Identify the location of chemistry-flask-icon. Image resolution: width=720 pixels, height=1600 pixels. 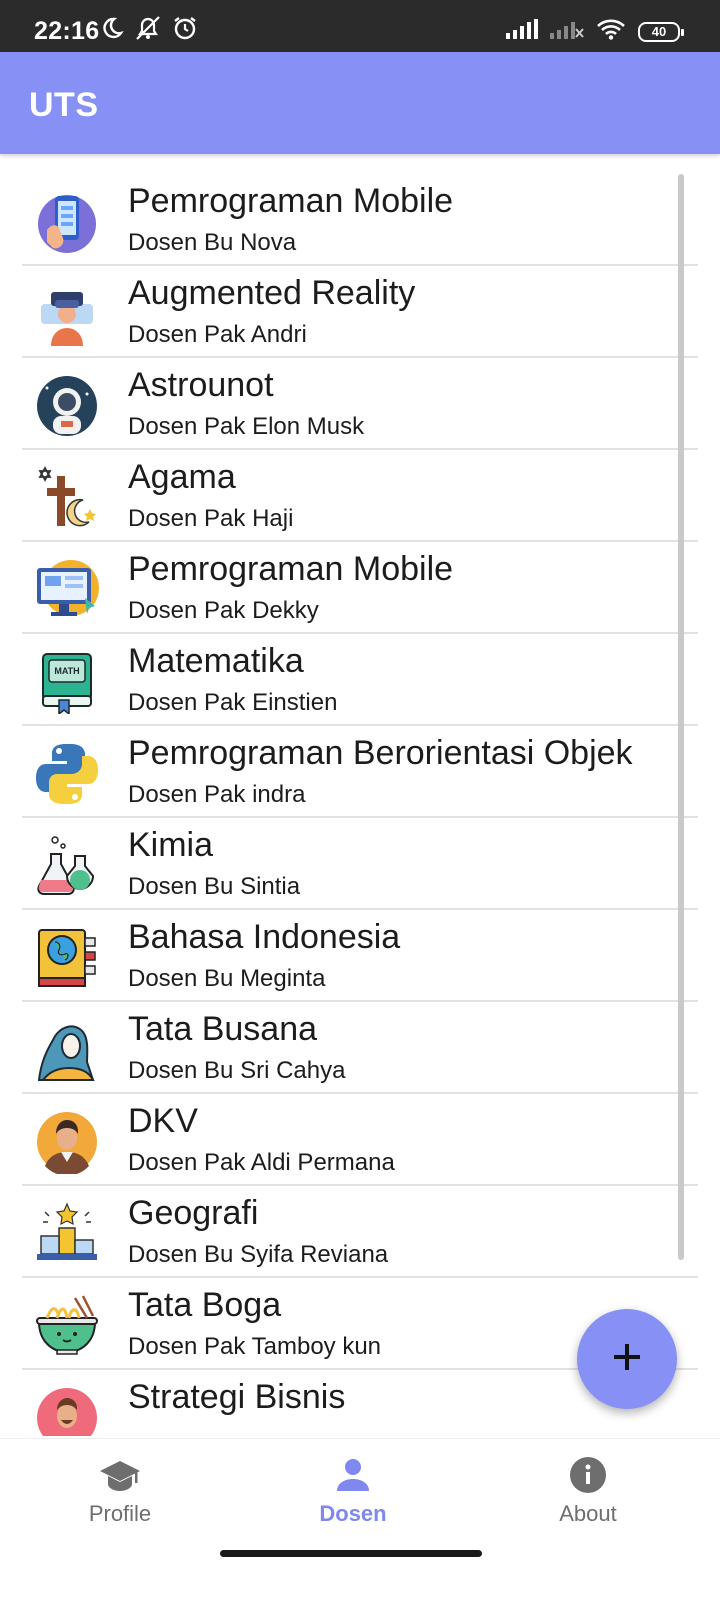
(67, 866).